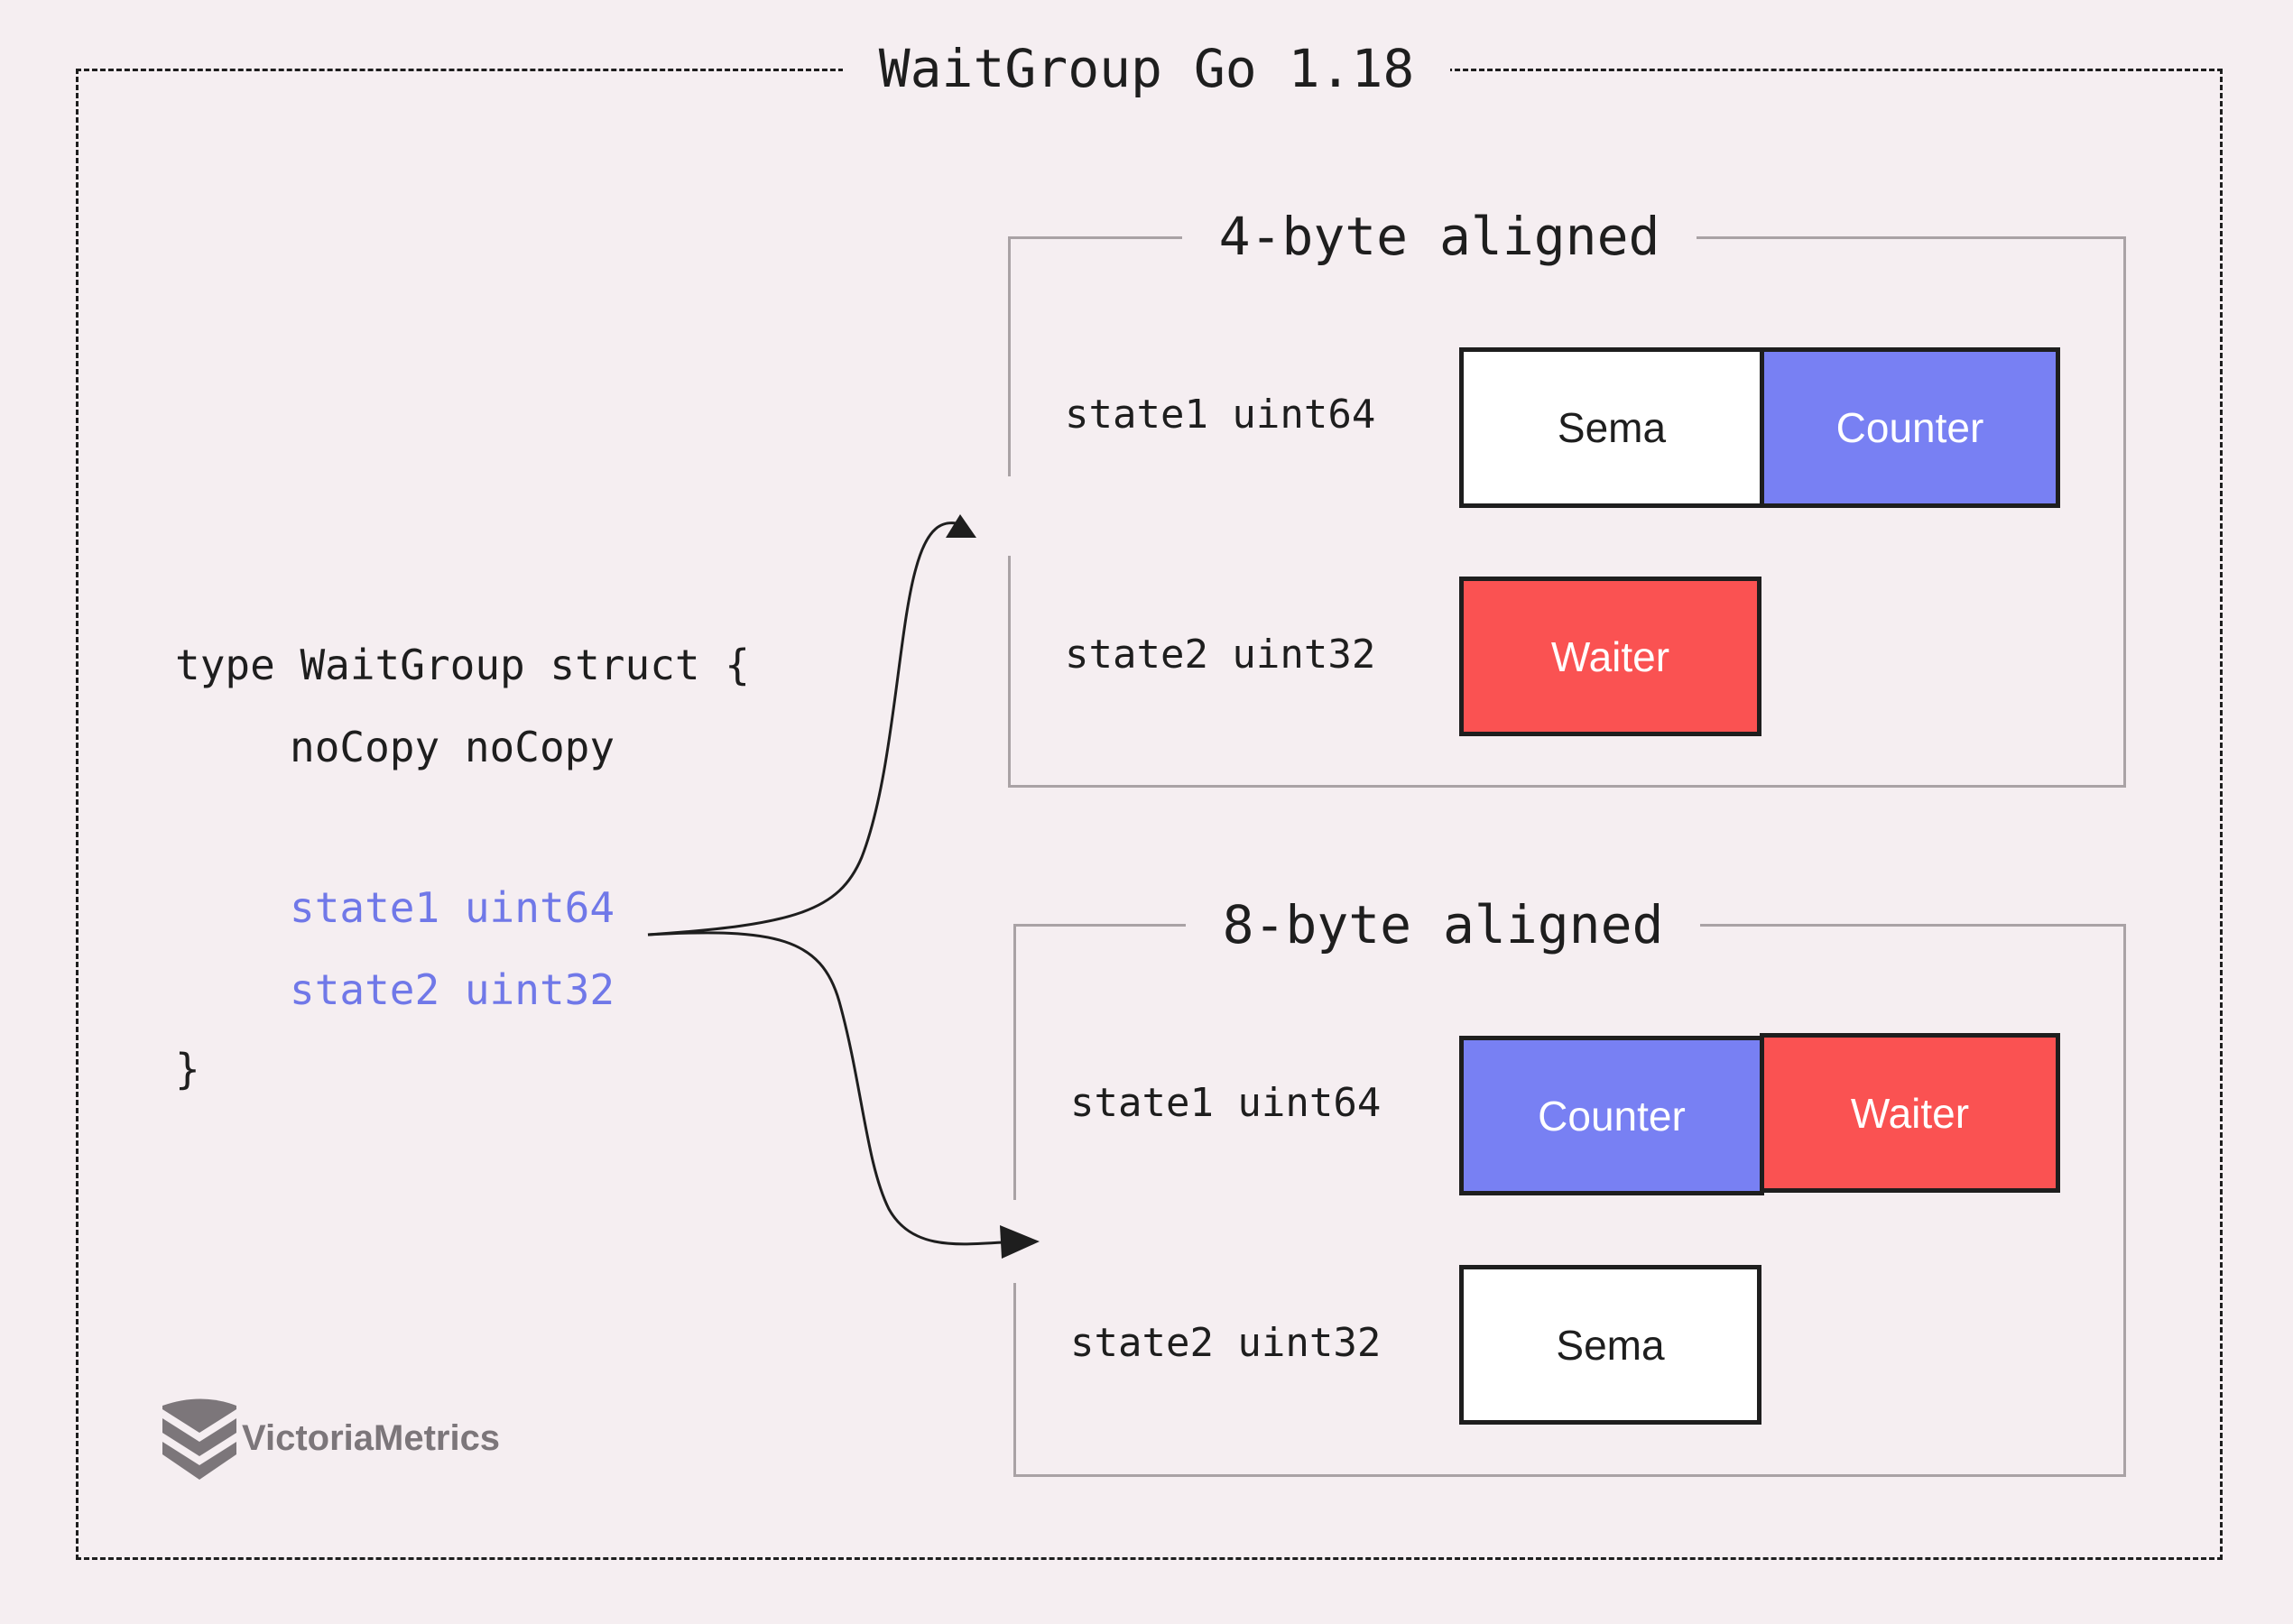 This screenshot has height=1624, width=2293. What do you see at coordinates (1020, 1242) in the screenshot?
I see `arrowhead-right` at bounding box center [1020, 1242].